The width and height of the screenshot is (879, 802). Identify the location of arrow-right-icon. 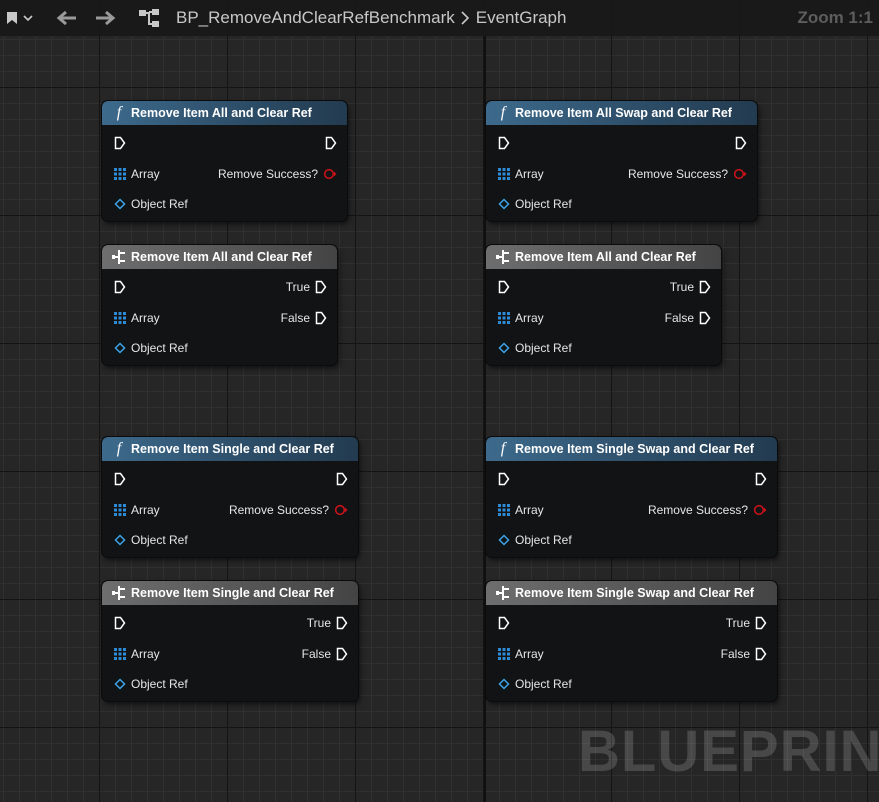
(105, 18).